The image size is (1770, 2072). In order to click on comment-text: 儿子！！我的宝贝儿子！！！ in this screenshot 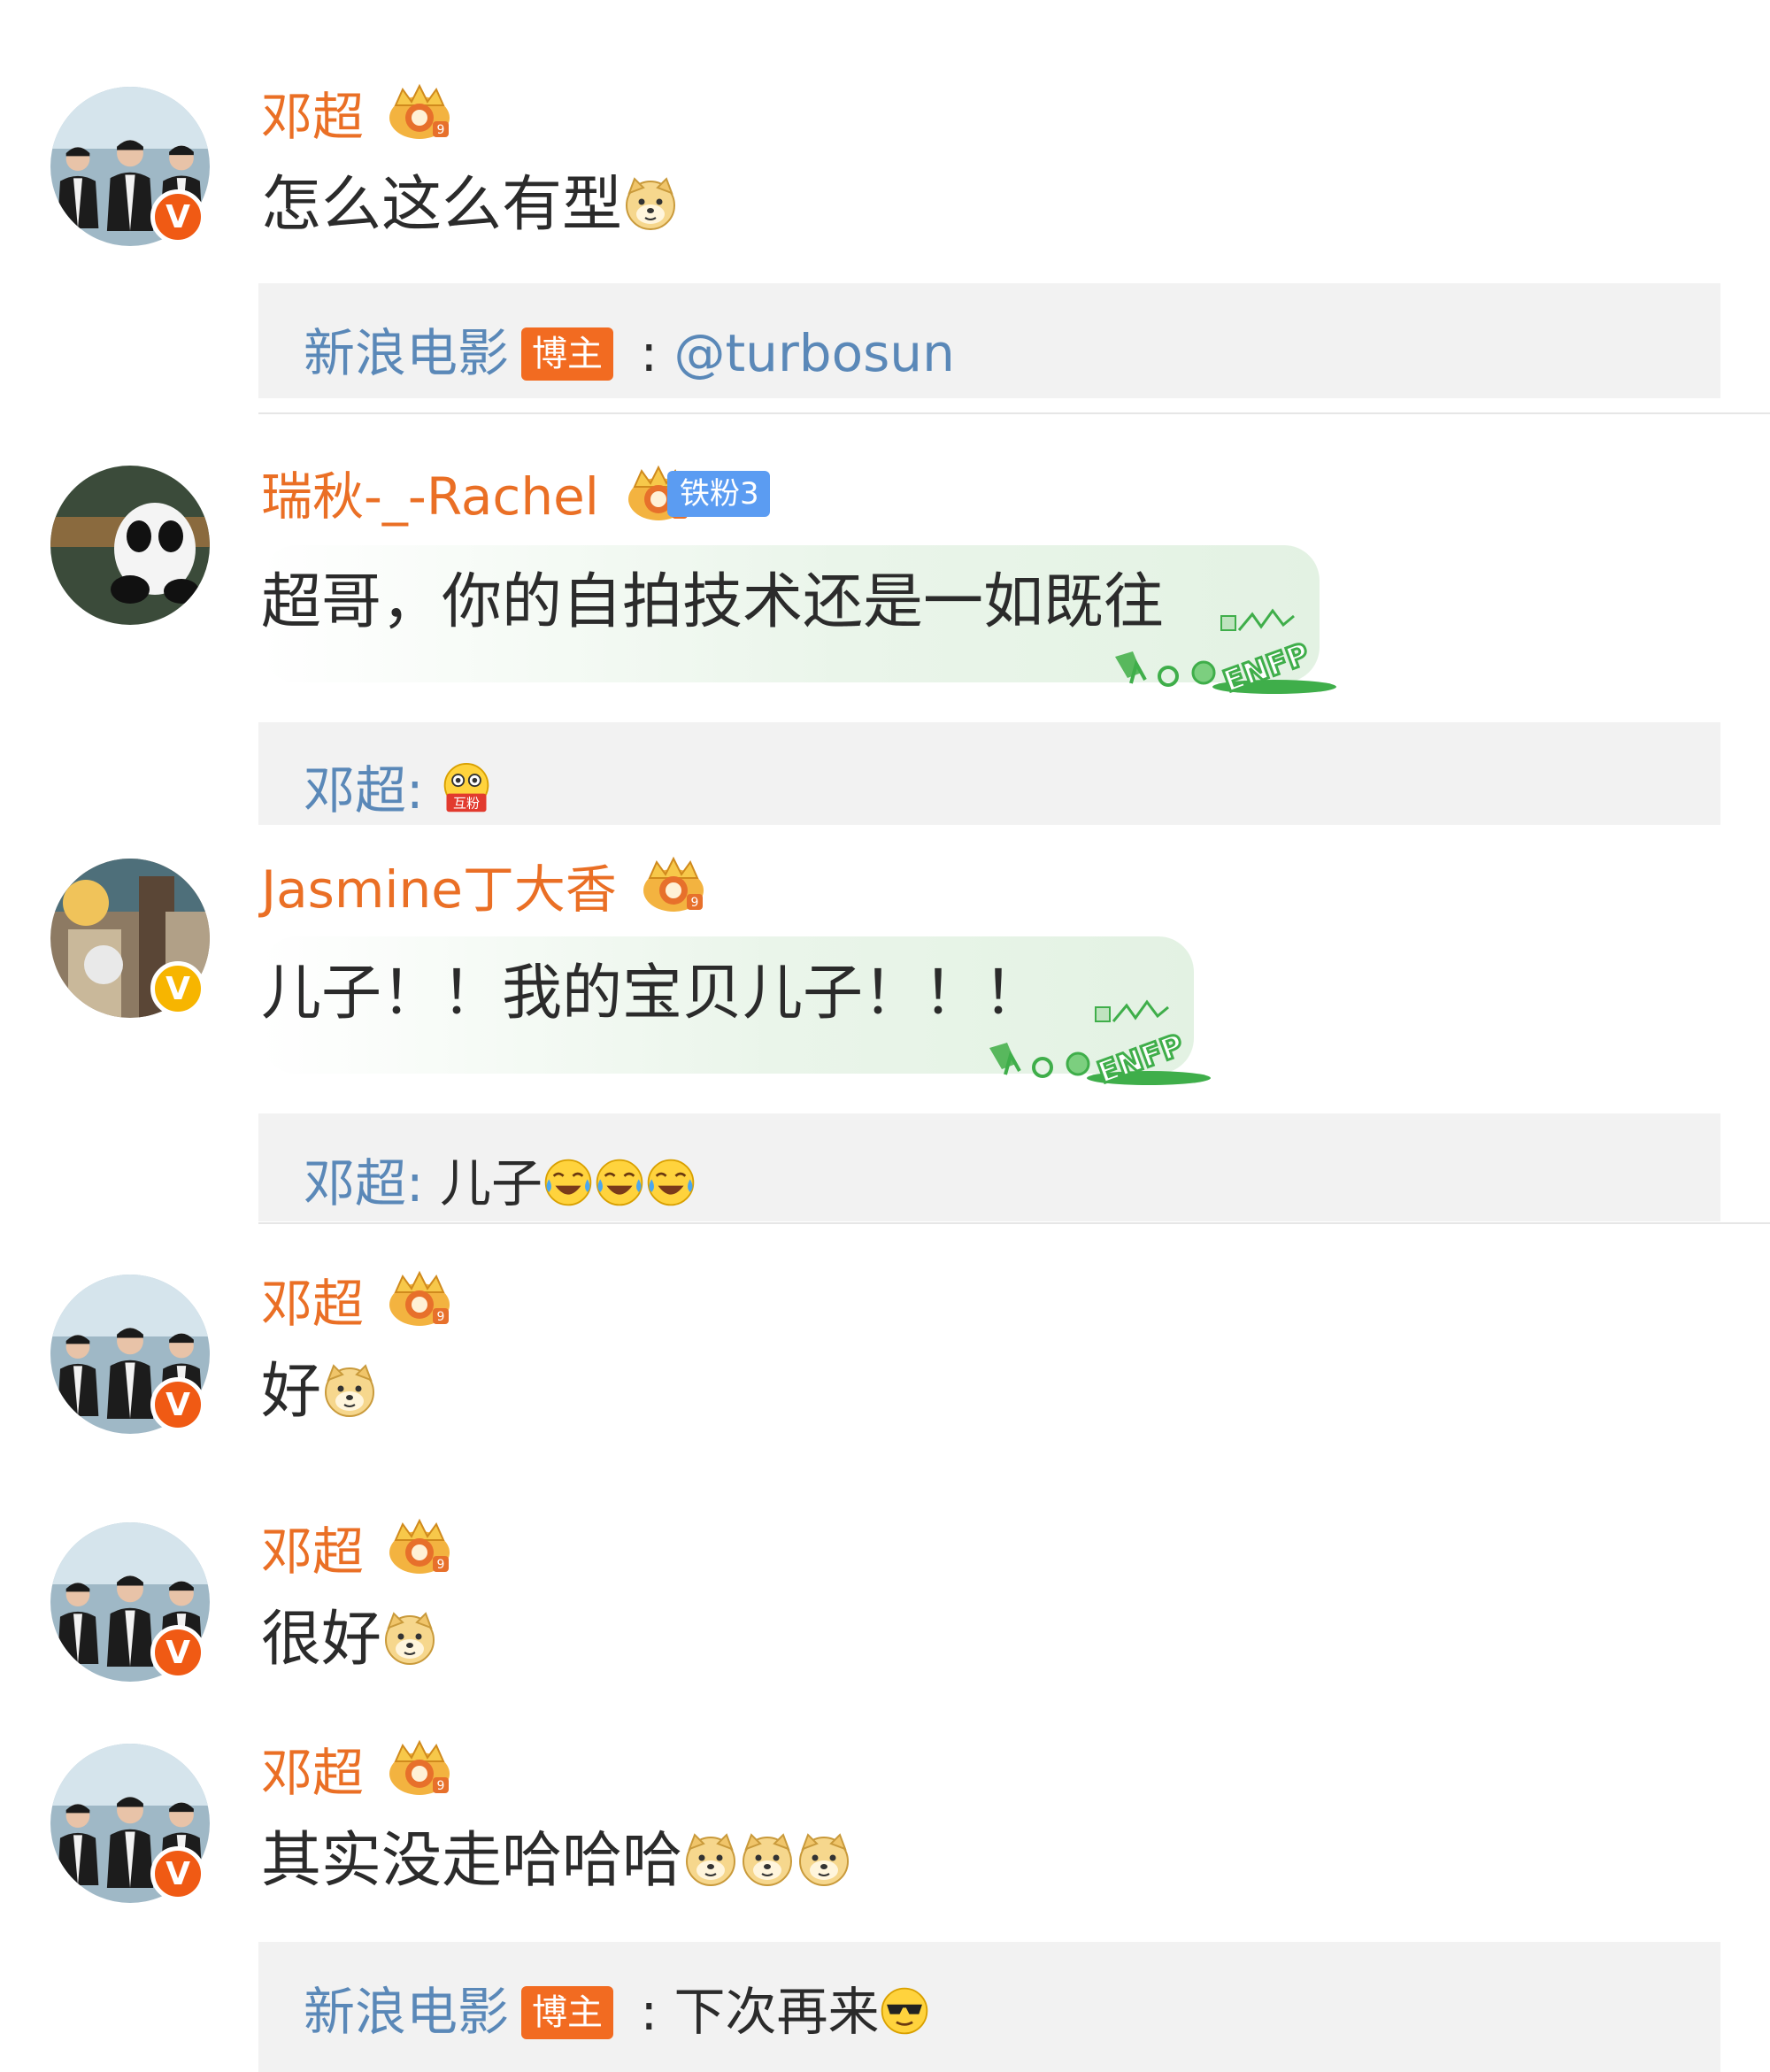, I will do `click(652, 993)`.